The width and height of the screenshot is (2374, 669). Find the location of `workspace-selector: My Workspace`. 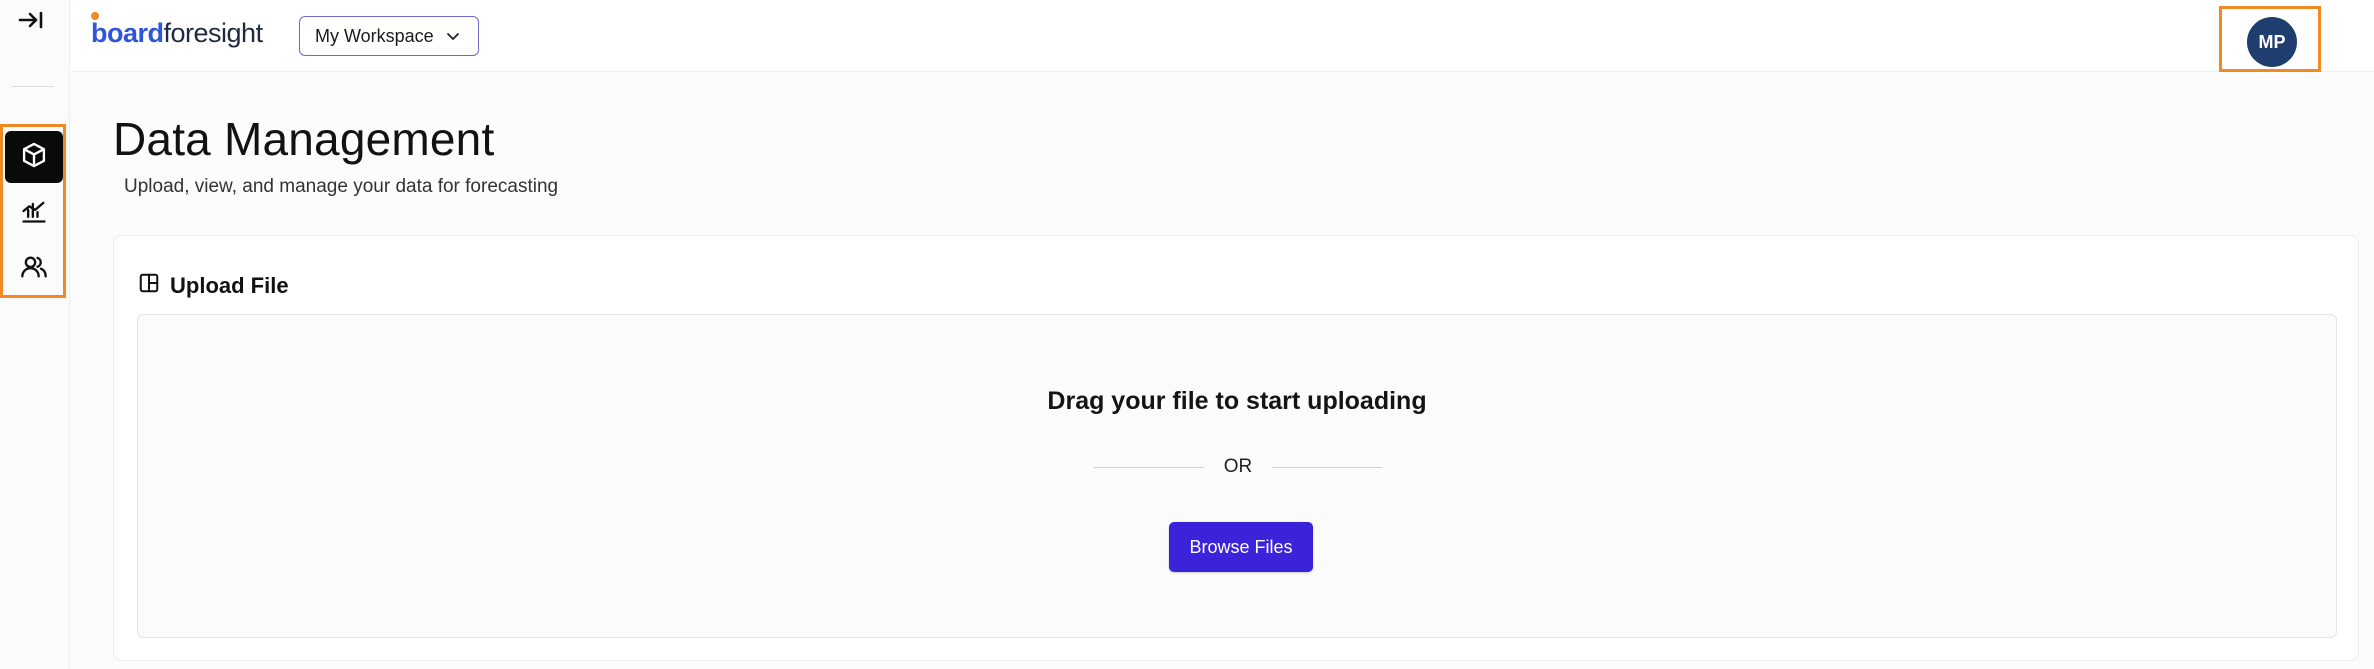

workspace-selector: My Workspace is located at coordinates (389, 36).